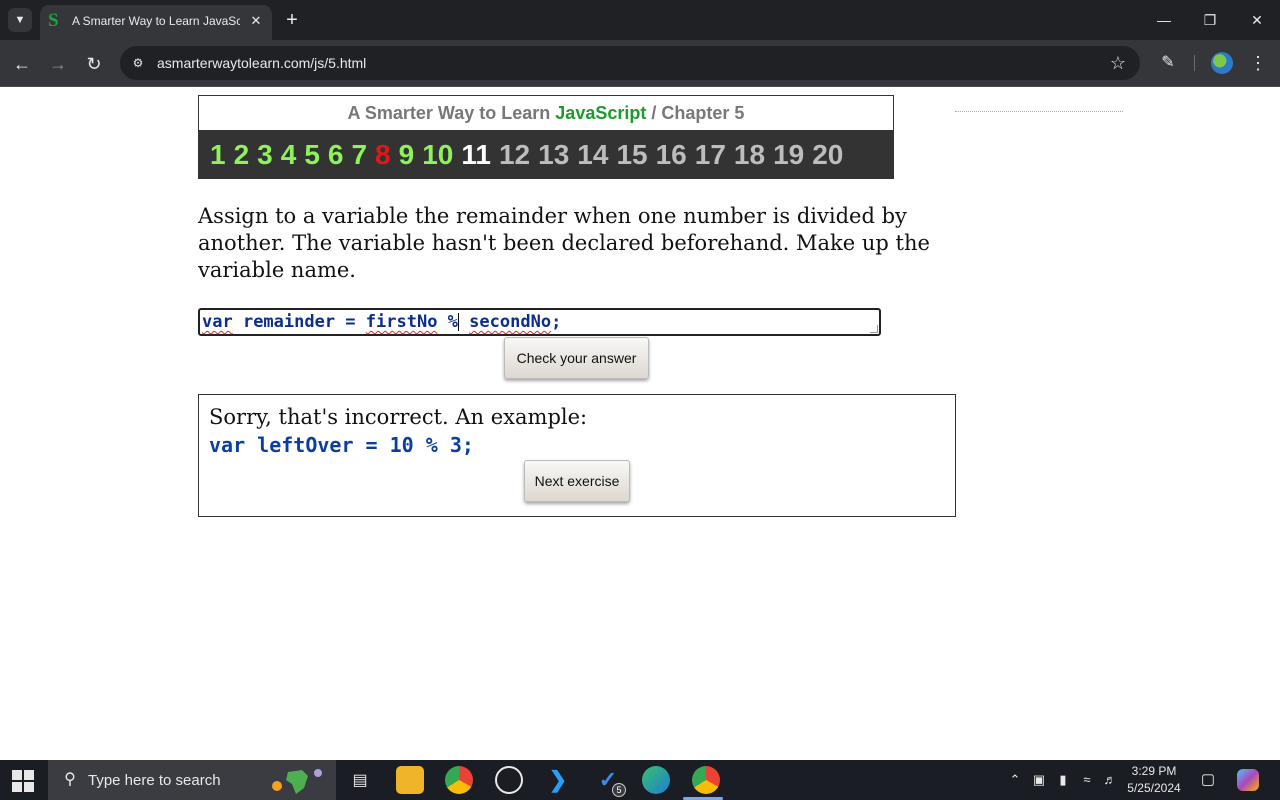  I want to click on answer-text: var remainder = firstNo % secondNo;, so click(381, 322).